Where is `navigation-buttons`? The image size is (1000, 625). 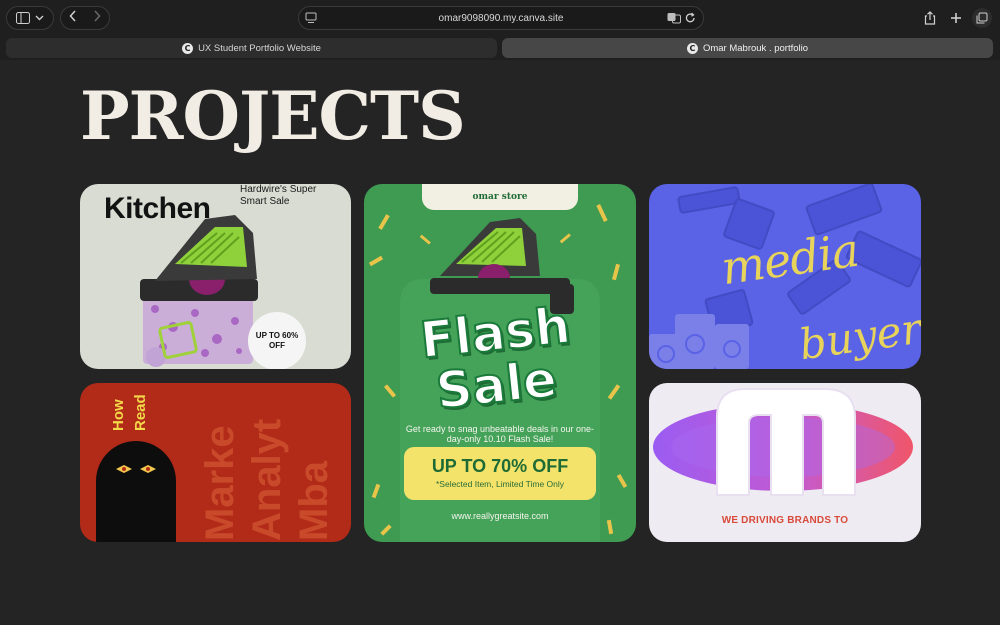
navigation-buttons is located at coordinates (85, 18).